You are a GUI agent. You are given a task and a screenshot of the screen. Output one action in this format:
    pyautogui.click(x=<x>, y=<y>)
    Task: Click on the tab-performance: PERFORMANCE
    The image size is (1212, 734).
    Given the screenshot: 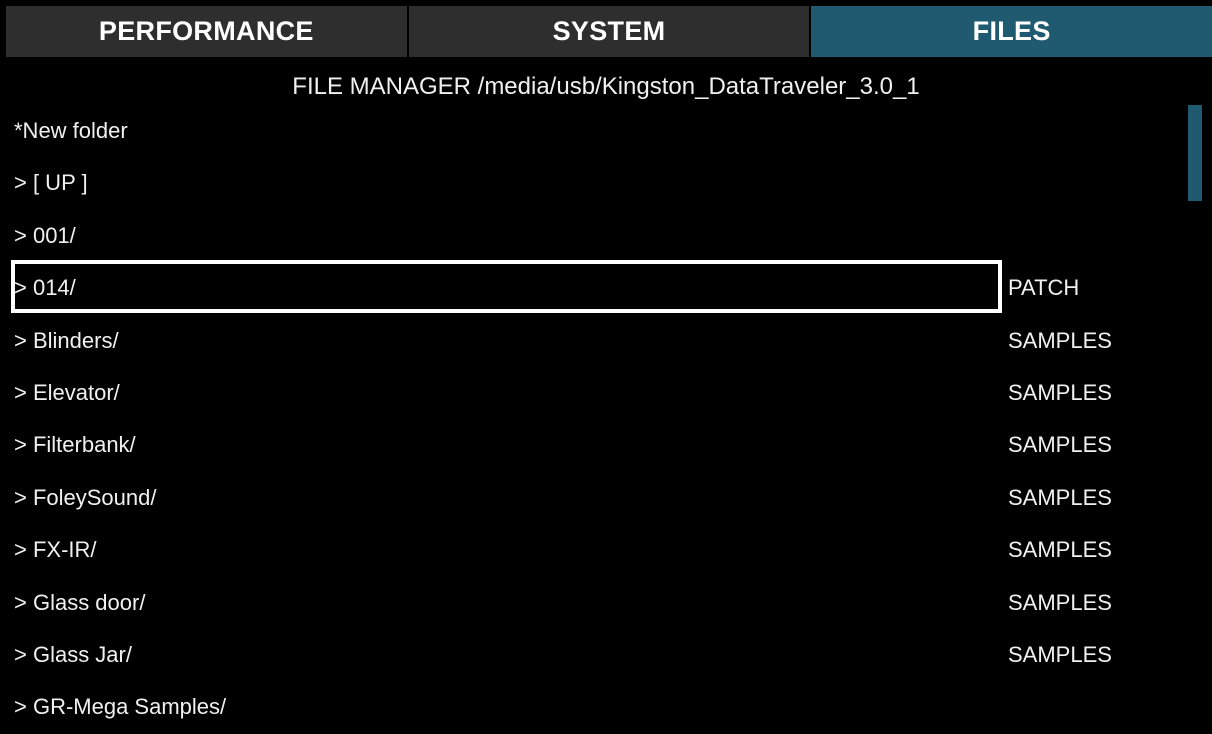 What is the action you would take?
    pyautogui.click(x=206, y=31)
    